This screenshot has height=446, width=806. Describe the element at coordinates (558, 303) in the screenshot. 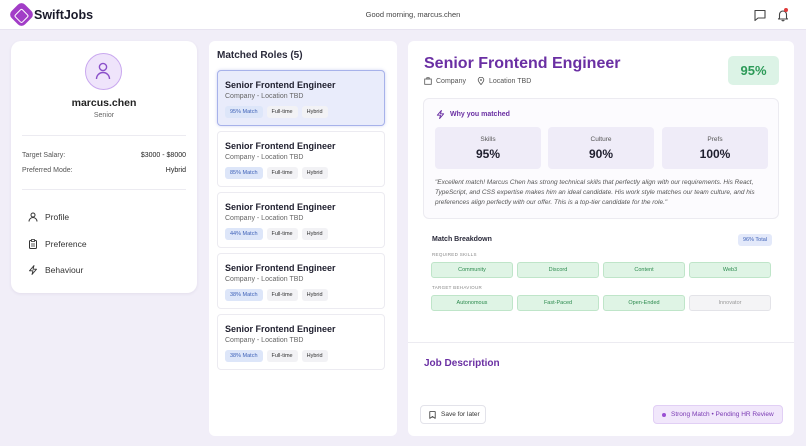

I see `behaviour-chip: Fast-Paced` at that location.